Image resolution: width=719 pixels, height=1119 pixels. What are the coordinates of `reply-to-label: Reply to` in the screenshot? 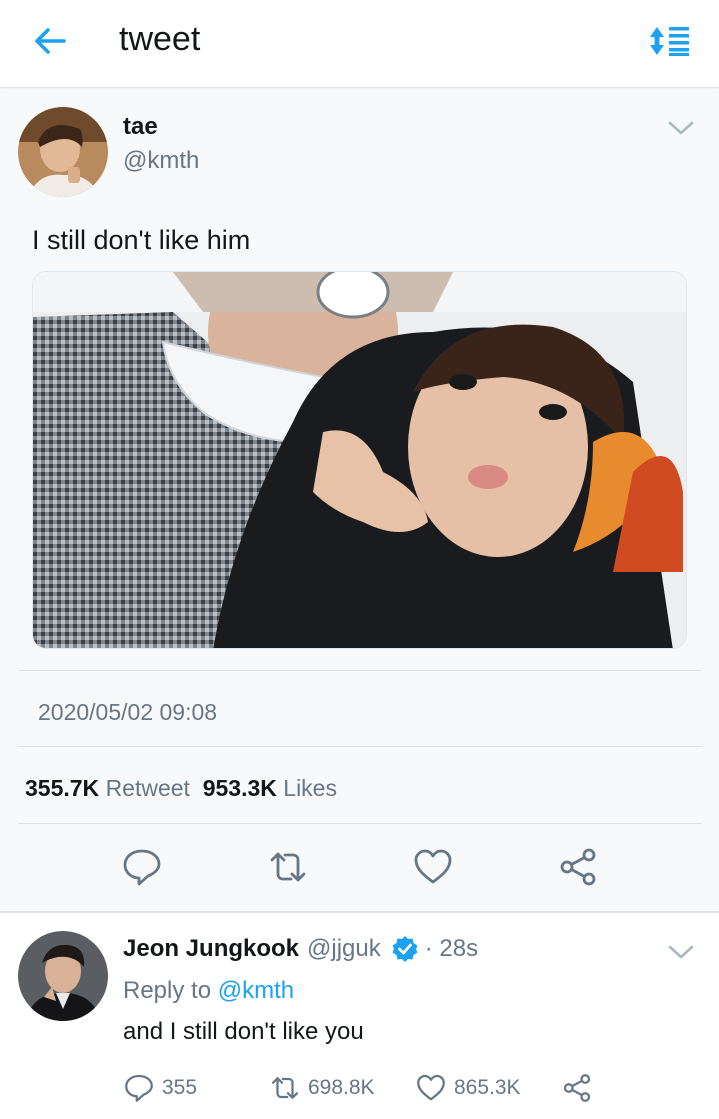 It's located at (167, 990).